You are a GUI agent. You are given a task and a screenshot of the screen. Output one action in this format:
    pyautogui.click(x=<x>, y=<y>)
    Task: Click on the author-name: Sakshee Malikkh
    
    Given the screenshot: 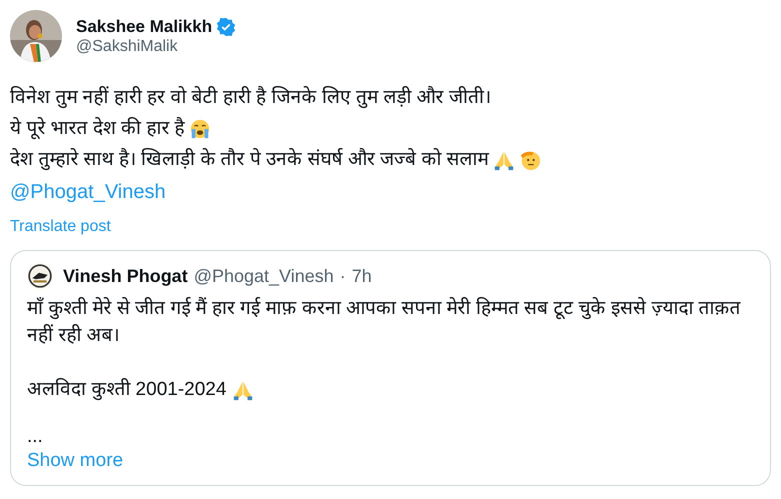 What is the action you would take?
    pyautogui.click(x=144, y=26)
    